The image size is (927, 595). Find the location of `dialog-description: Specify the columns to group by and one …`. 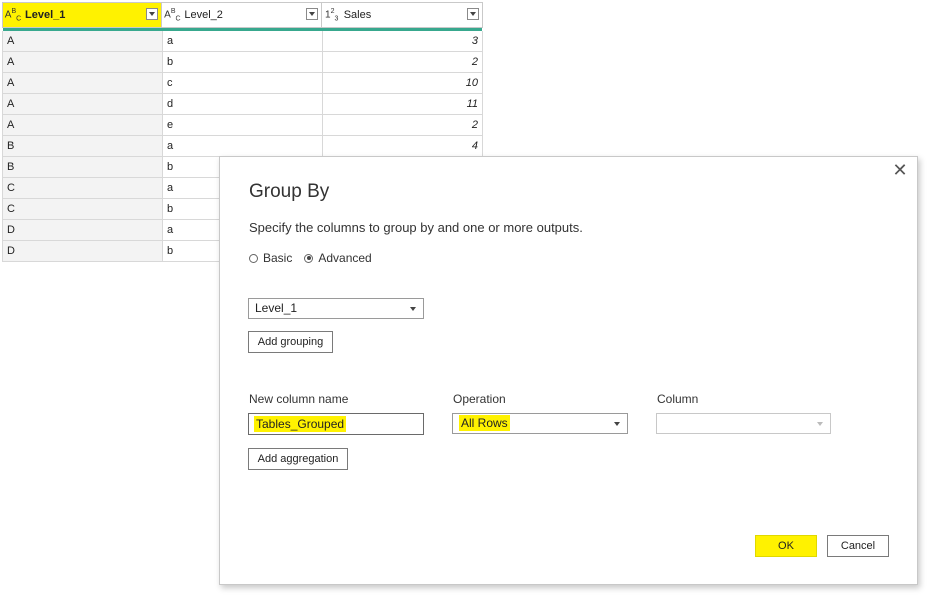

dialog-description: Specify the columns to group by and one … is located at coordinates (416, 227).